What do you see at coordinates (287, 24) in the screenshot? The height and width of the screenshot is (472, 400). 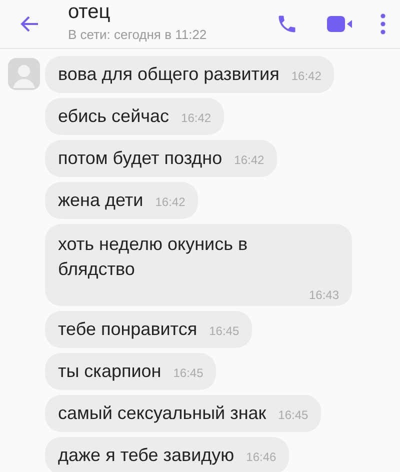 I see `phone-icon` at bounding box center [287, 24].